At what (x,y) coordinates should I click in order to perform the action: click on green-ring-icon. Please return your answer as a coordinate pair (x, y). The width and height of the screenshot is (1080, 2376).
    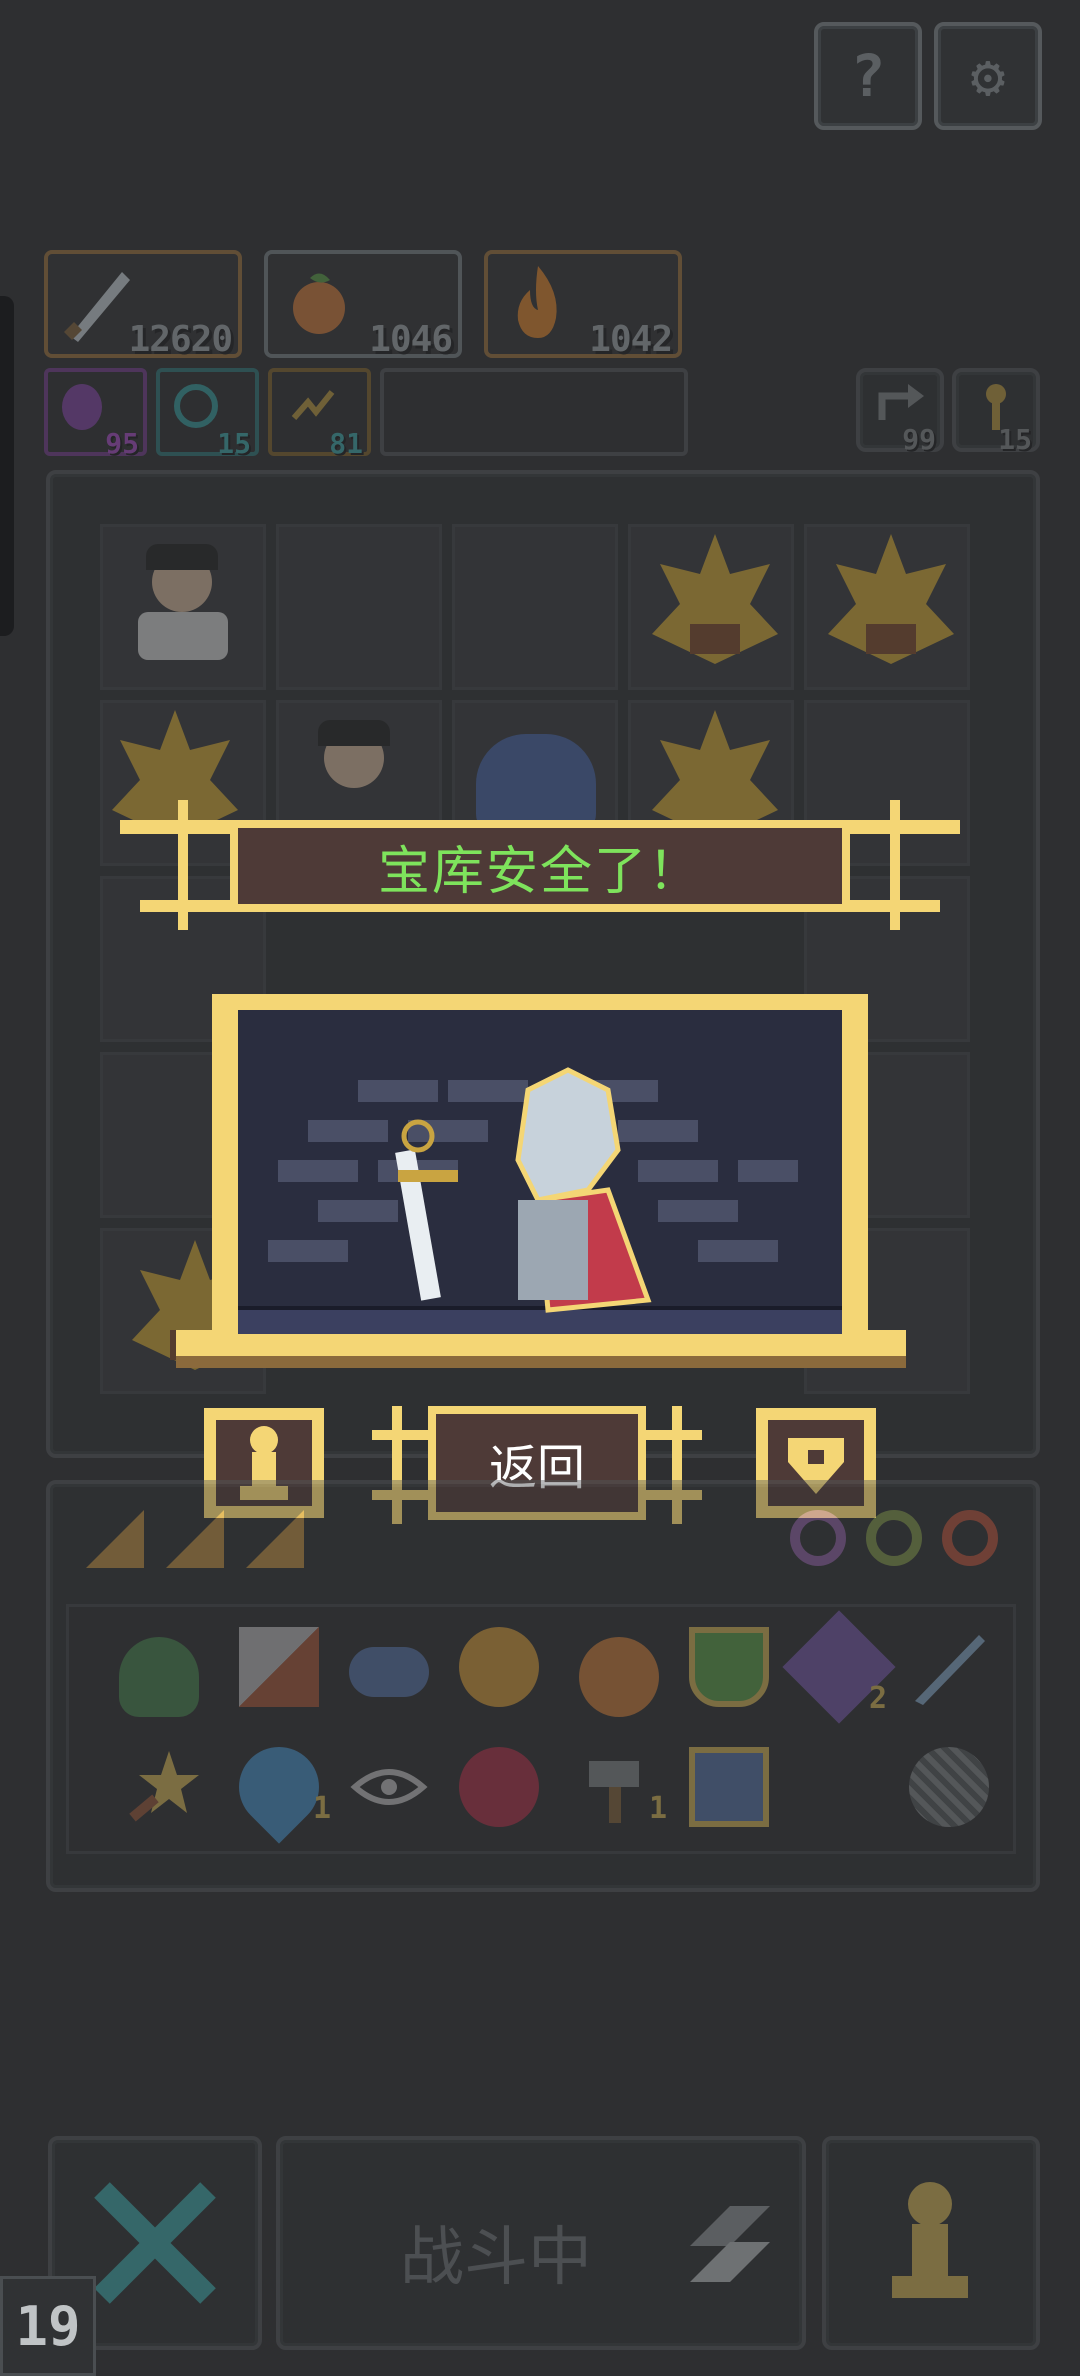
    Looking at the image, I should click on (894, 1538).